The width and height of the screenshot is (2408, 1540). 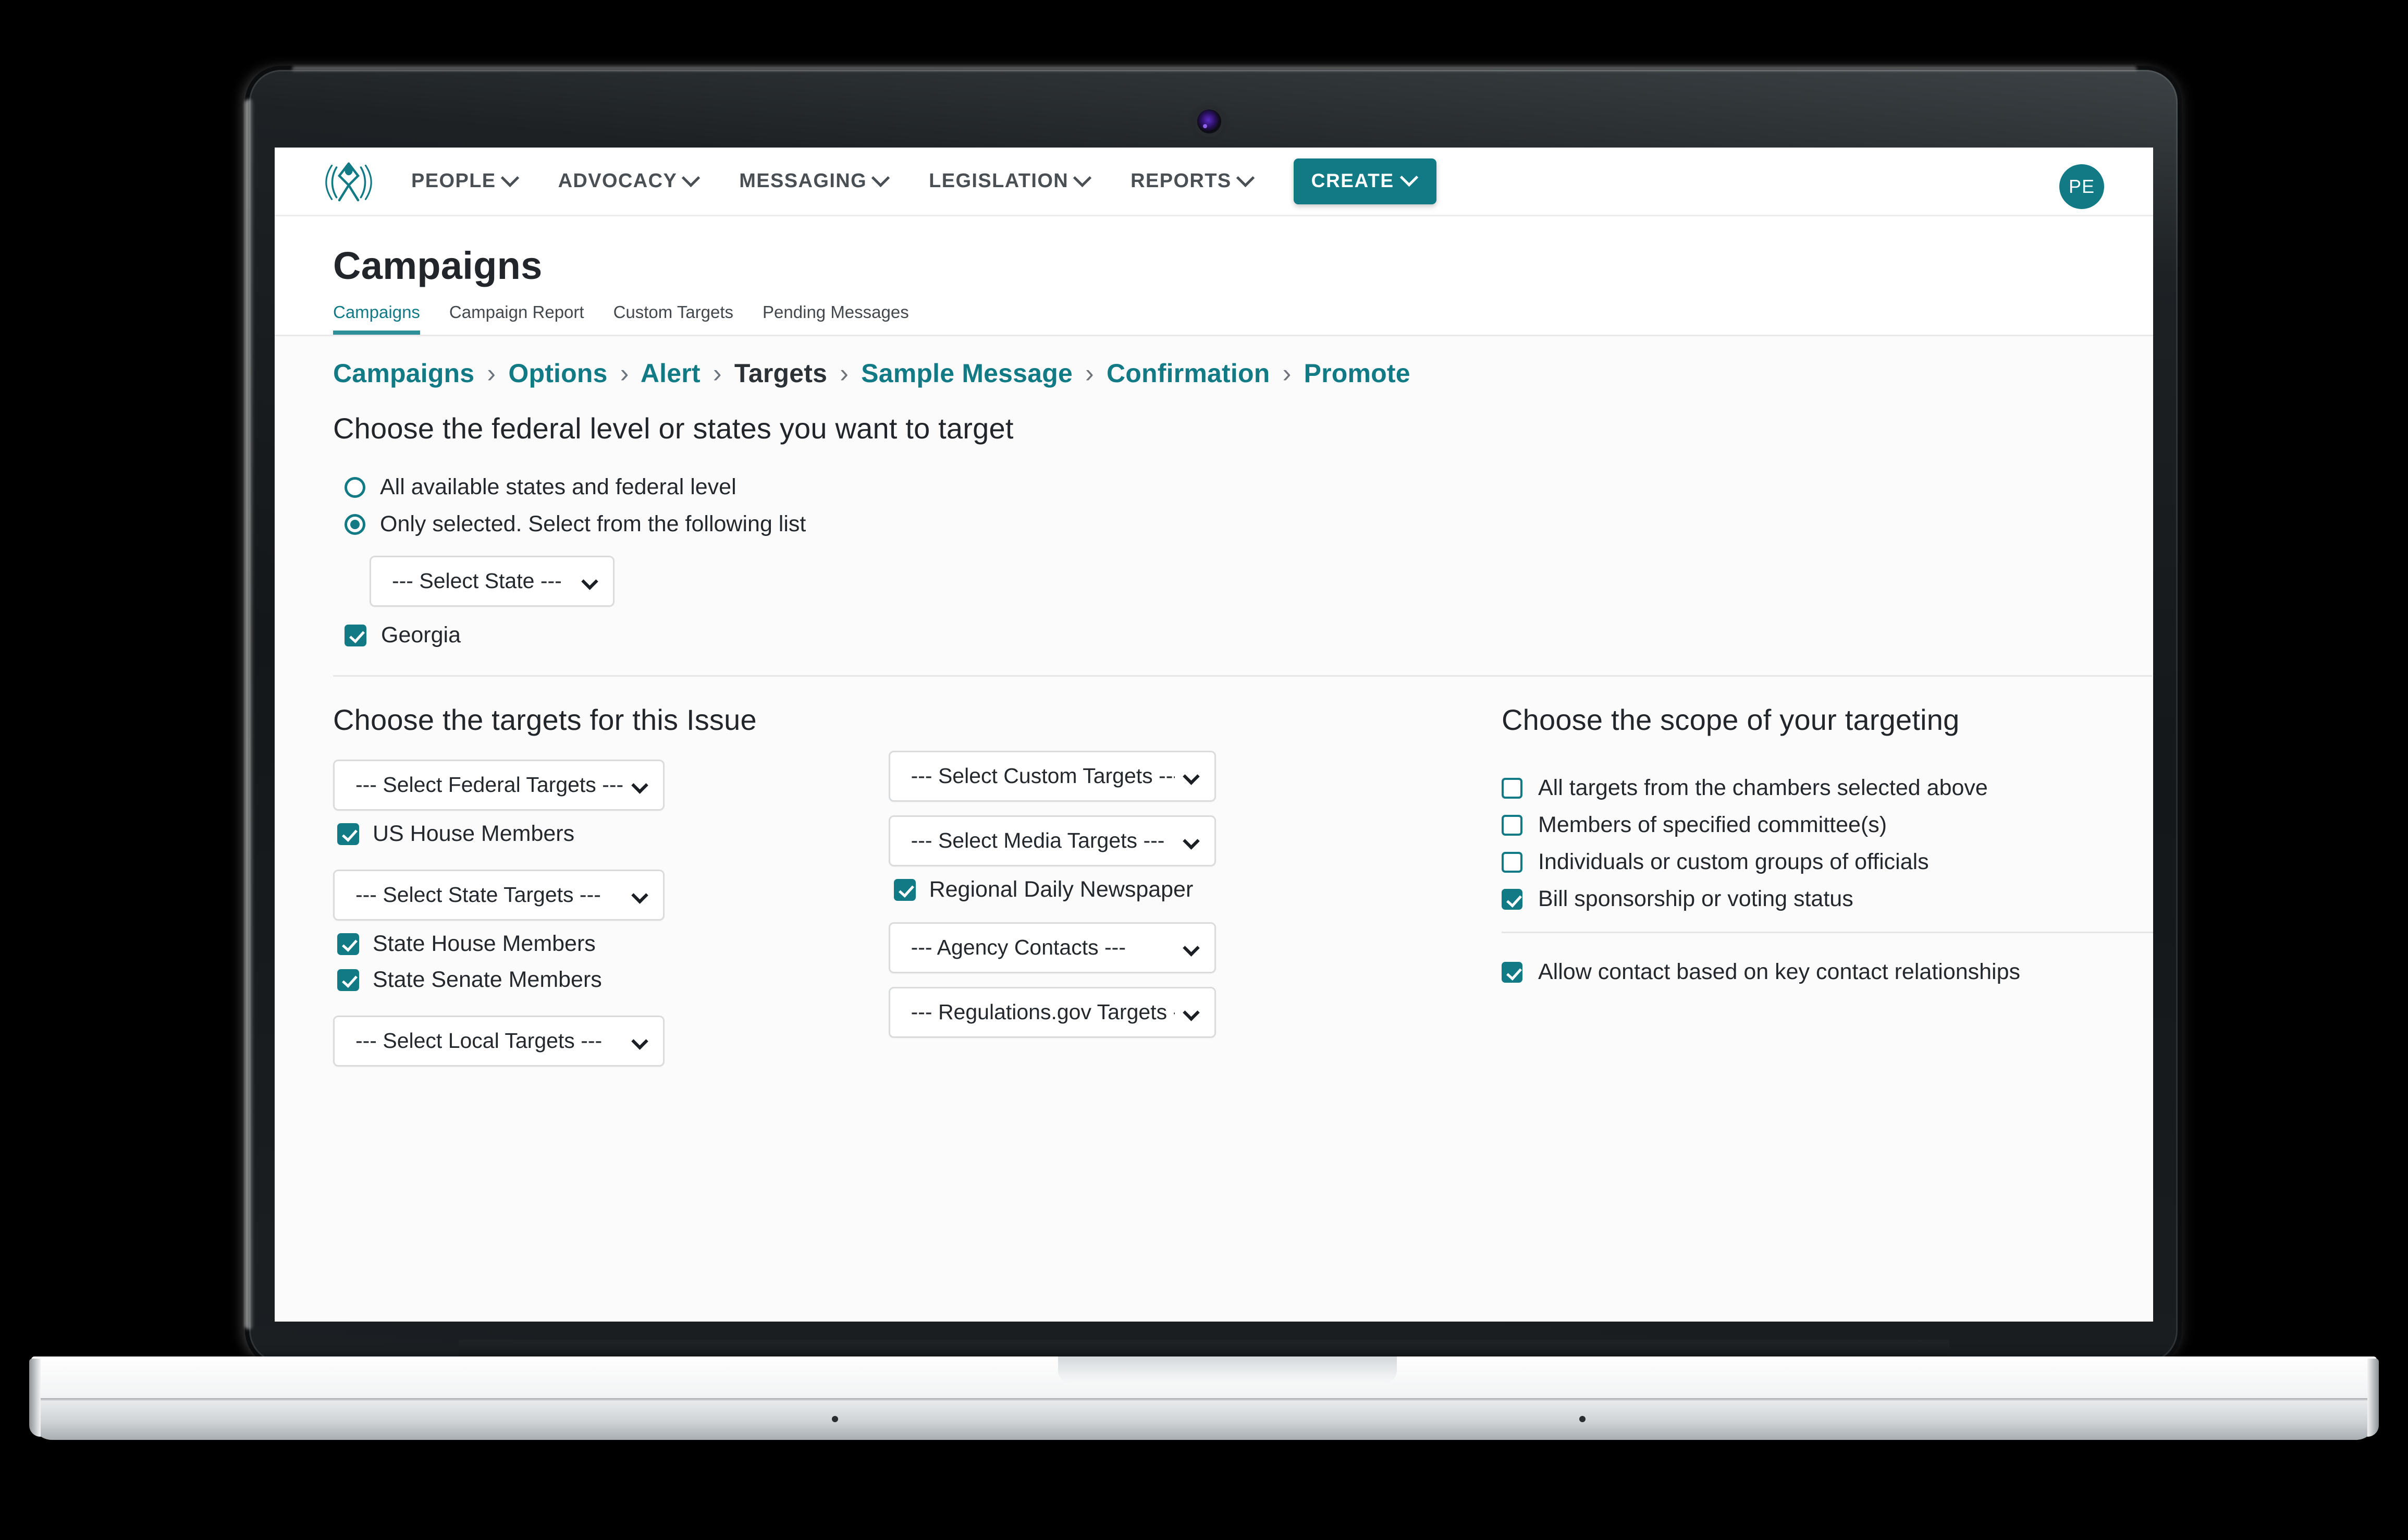 I want to click on lid-edge-highlight, so click(x=249, y=714).